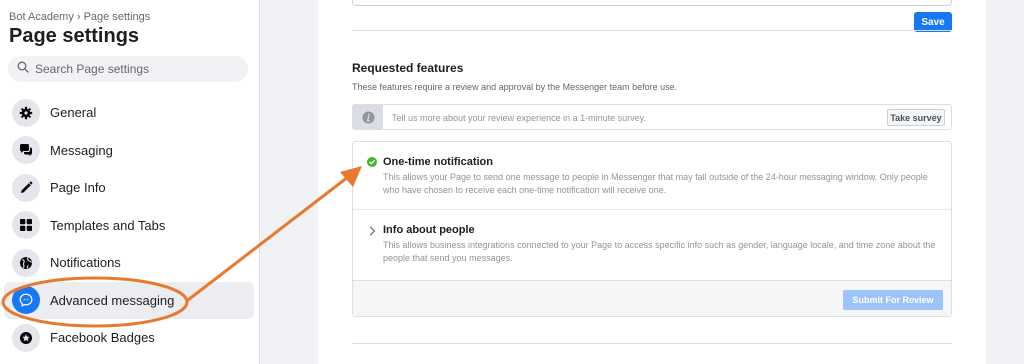 The width and height of the screenshot is (1024, 364). Describe the element at coordinates (26, 225) in the screenshot. I see `grid-icon` at that location.